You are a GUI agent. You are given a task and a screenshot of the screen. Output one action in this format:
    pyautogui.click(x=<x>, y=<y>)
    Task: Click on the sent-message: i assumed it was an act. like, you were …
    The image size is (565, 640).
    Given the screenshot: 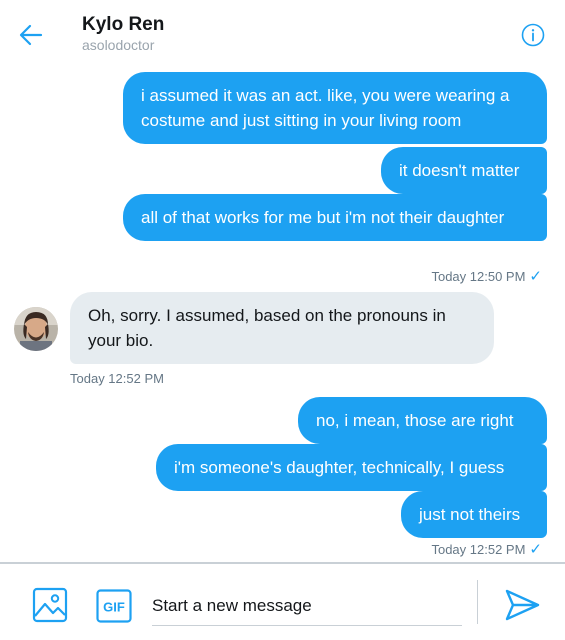 What is the action you would take?
    pyautogui.click(x=335, y=108)
    